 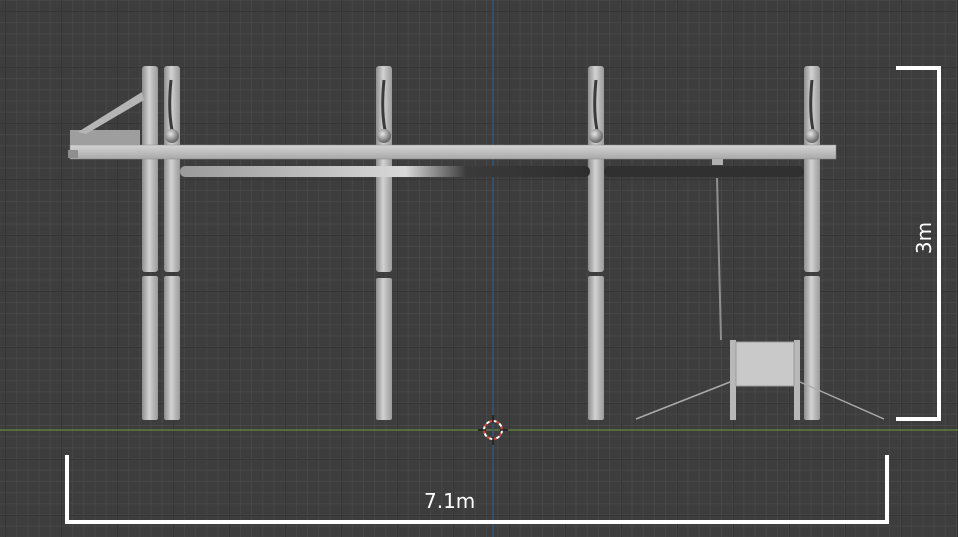 I want to click on horizontal-pipe-dark, so click(x=704, y=171).